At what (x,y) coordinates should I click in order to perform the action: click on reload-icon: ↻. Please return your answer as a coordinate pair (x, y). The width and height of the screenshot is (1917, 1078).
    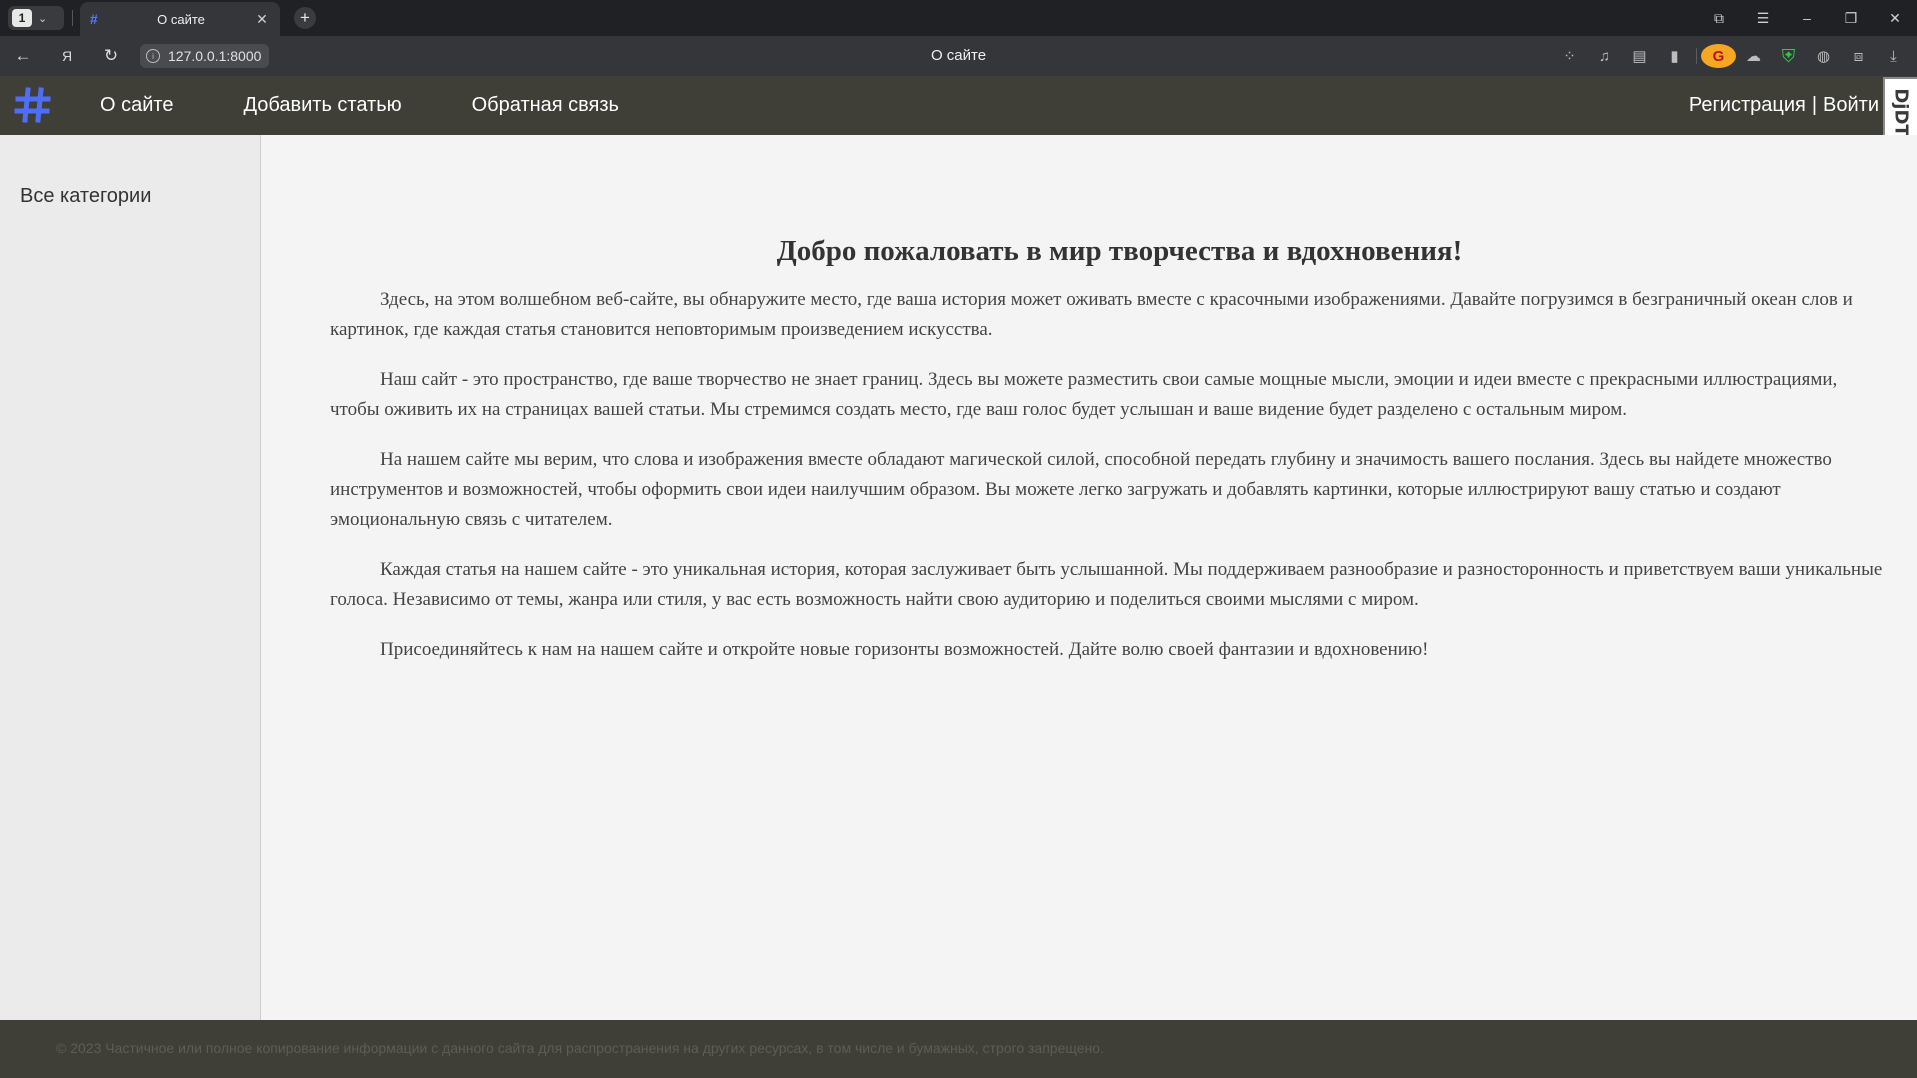
    Looking at the image, I should click on (111, 56).